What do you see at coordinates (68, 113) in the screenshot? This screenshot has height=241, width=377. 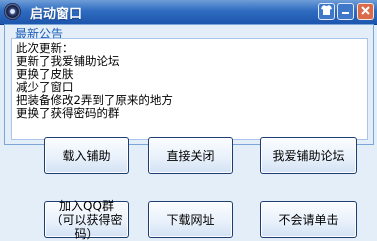 I see `notice-line: 更换了获得密码的群` at bounding box center [68, 113].